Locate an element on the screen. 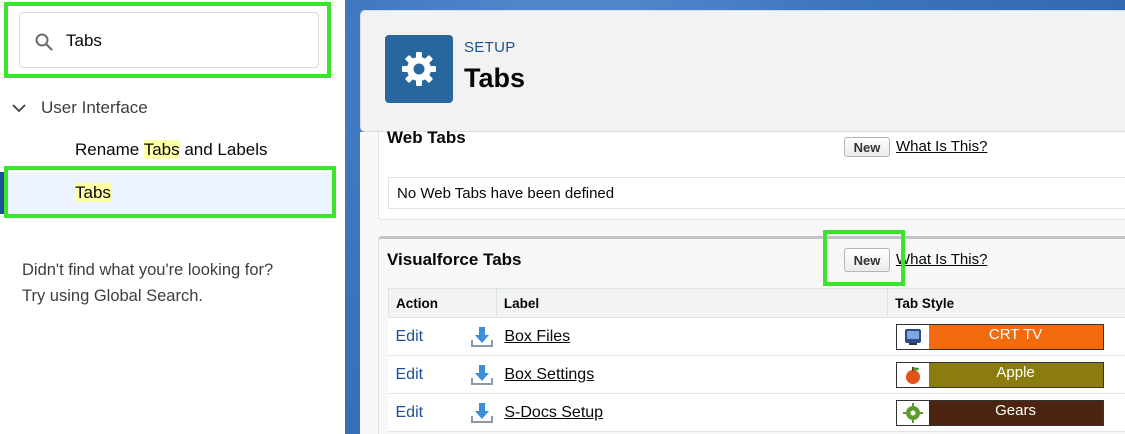 This screenshot has height=434, width=1125. table-row: Edit Box Settings Apple is located at coordinates (756, 374).